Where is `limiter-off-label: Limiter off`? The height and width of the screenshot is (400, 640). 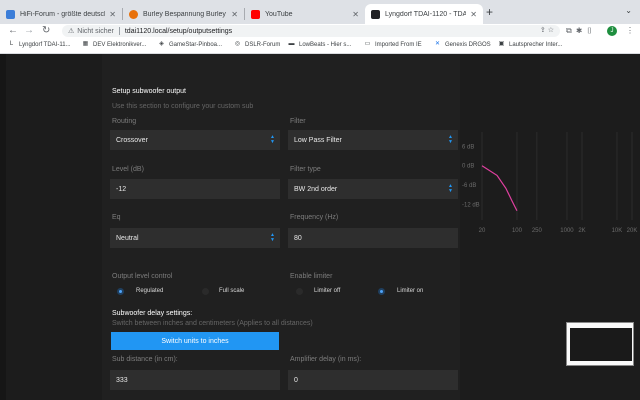
limiter-off-label: Limiter off is located at coordinates (327, 291).